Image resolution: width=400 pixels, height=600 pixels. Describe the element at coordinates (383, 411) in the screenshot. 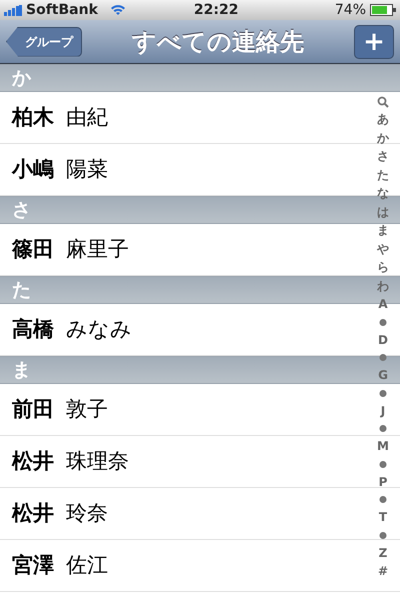

I see `index-letter: J` at that location.